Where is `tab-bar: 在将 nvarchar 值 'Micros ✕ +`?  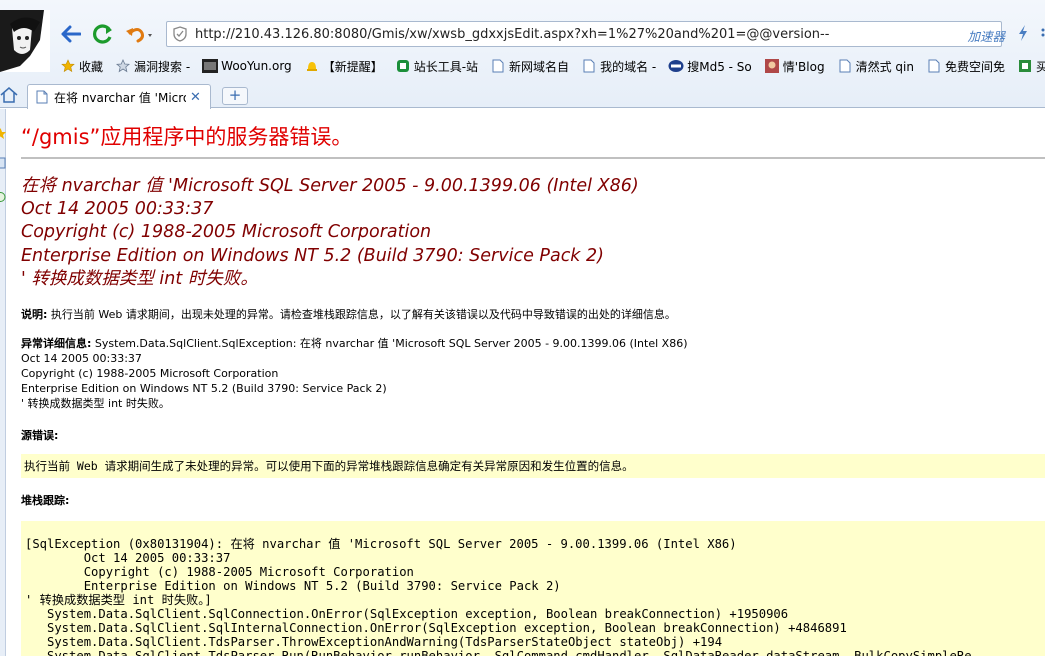
tab-bar: 在将 nvarchar 值 'Micros ✕ + is located at coordinates (522, 95).